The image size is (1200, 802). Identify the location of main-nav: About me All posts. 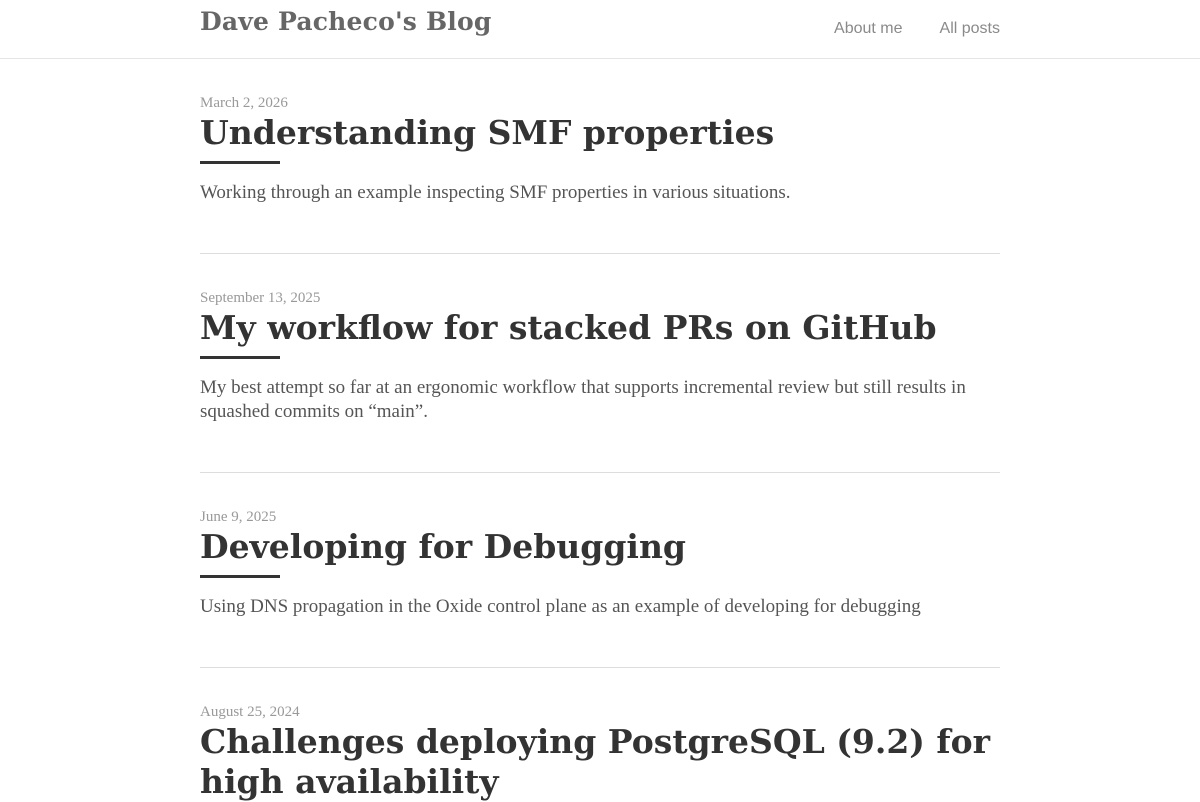
(917, 29).